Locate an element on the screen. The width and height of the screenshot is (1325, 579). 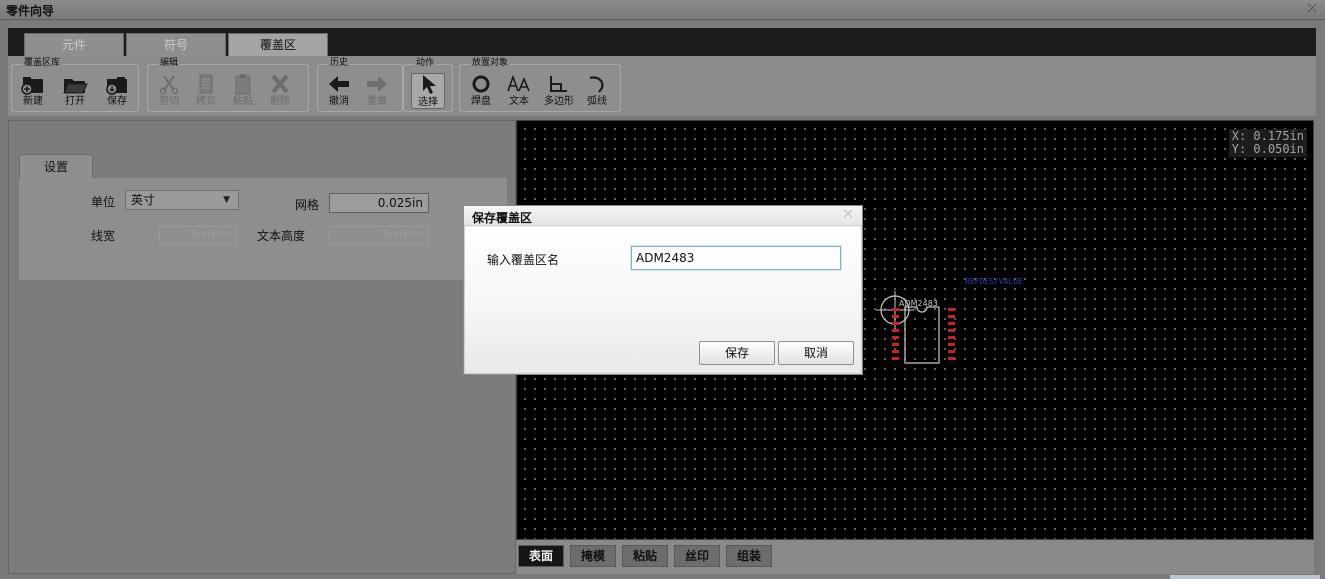
new-button: 新建 is located at coordinates (33, 91).